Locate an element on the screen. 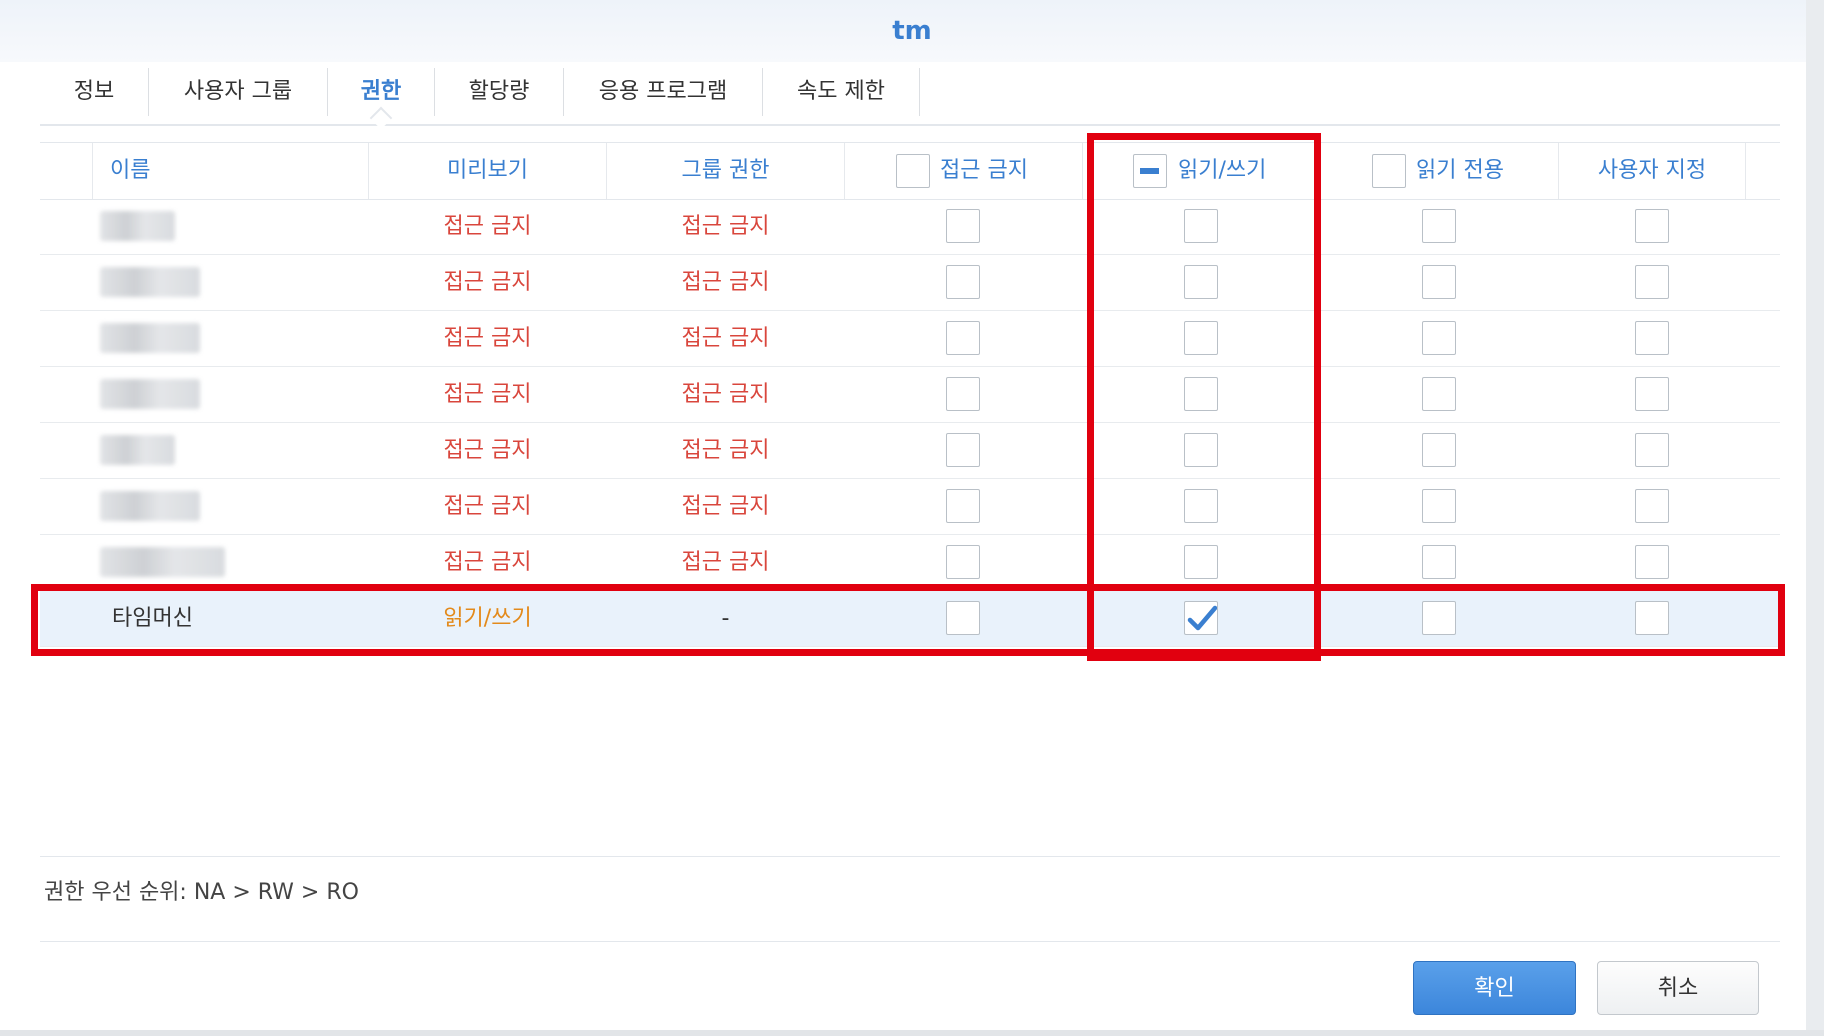 The width and height of the screenshot is (1824, 1036). window-title: tm is located at coordinates (912, 31).